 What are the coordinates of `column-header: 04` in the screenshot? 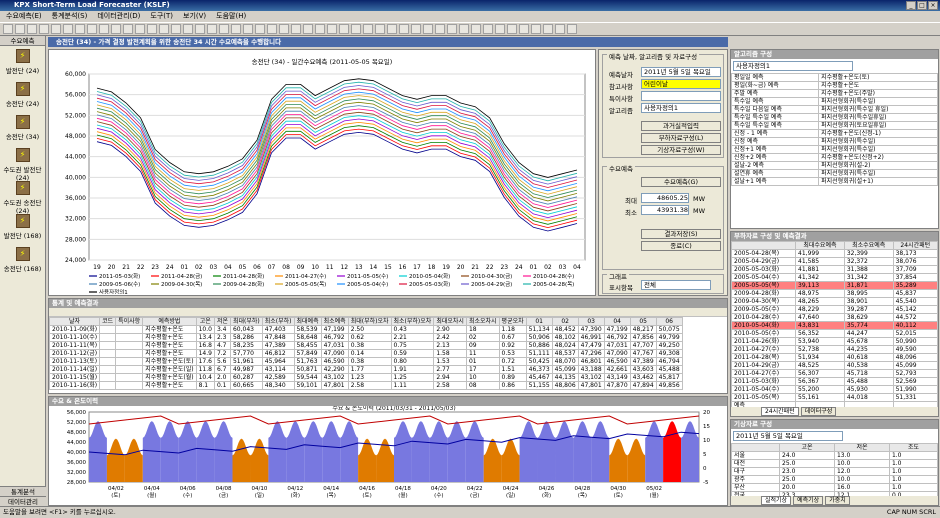 It's located at (617, 321).